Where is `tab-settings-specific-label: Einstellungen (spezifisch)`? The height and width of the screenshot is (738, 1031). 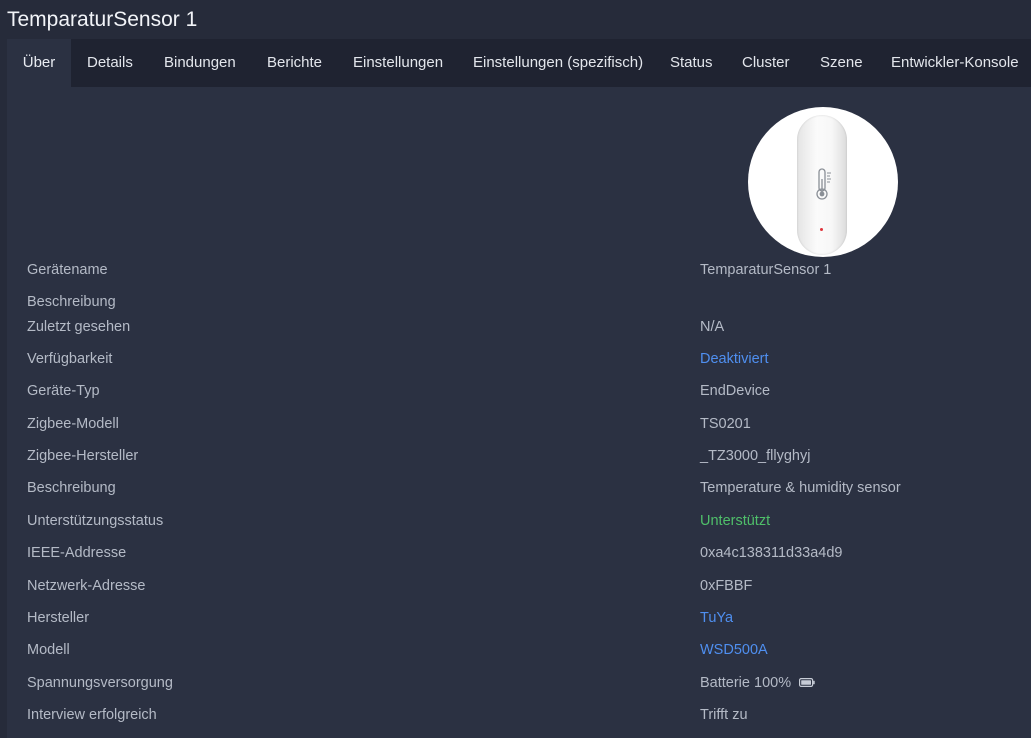
tab-settings-specific-label: Einstellungen (spezifisch) is located at coordinates (558, 62).